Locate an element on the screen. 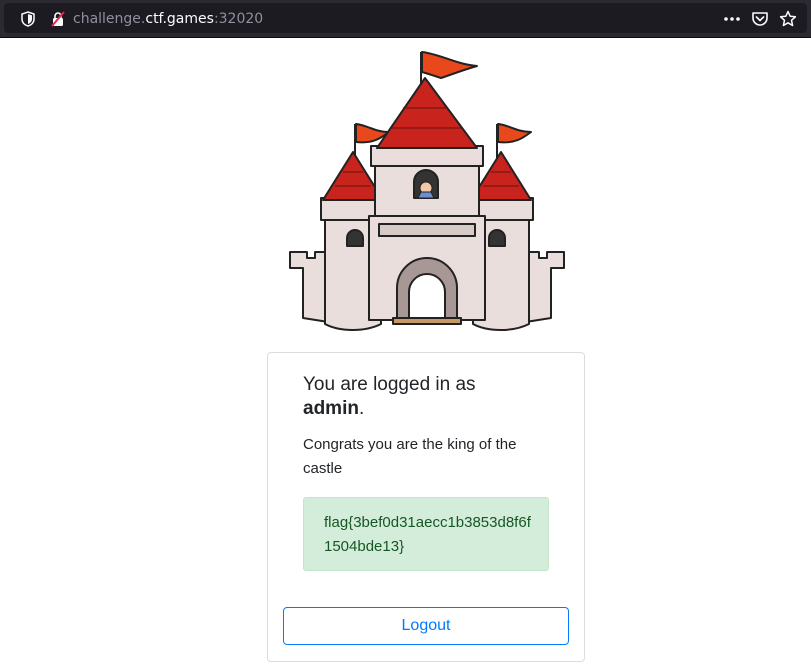 This screenshot has width=811, height=665. pocket-icon is located at coordinates (760, 19).